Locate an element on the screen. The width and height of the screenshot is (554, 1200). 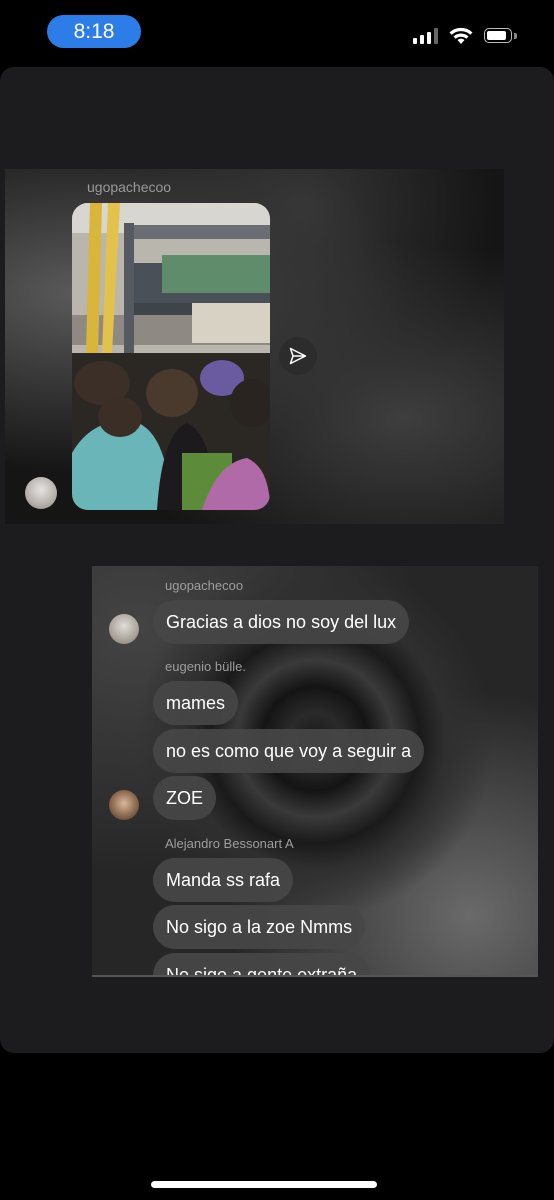
cellular-signal-icon is located at coordinates (425, 36).